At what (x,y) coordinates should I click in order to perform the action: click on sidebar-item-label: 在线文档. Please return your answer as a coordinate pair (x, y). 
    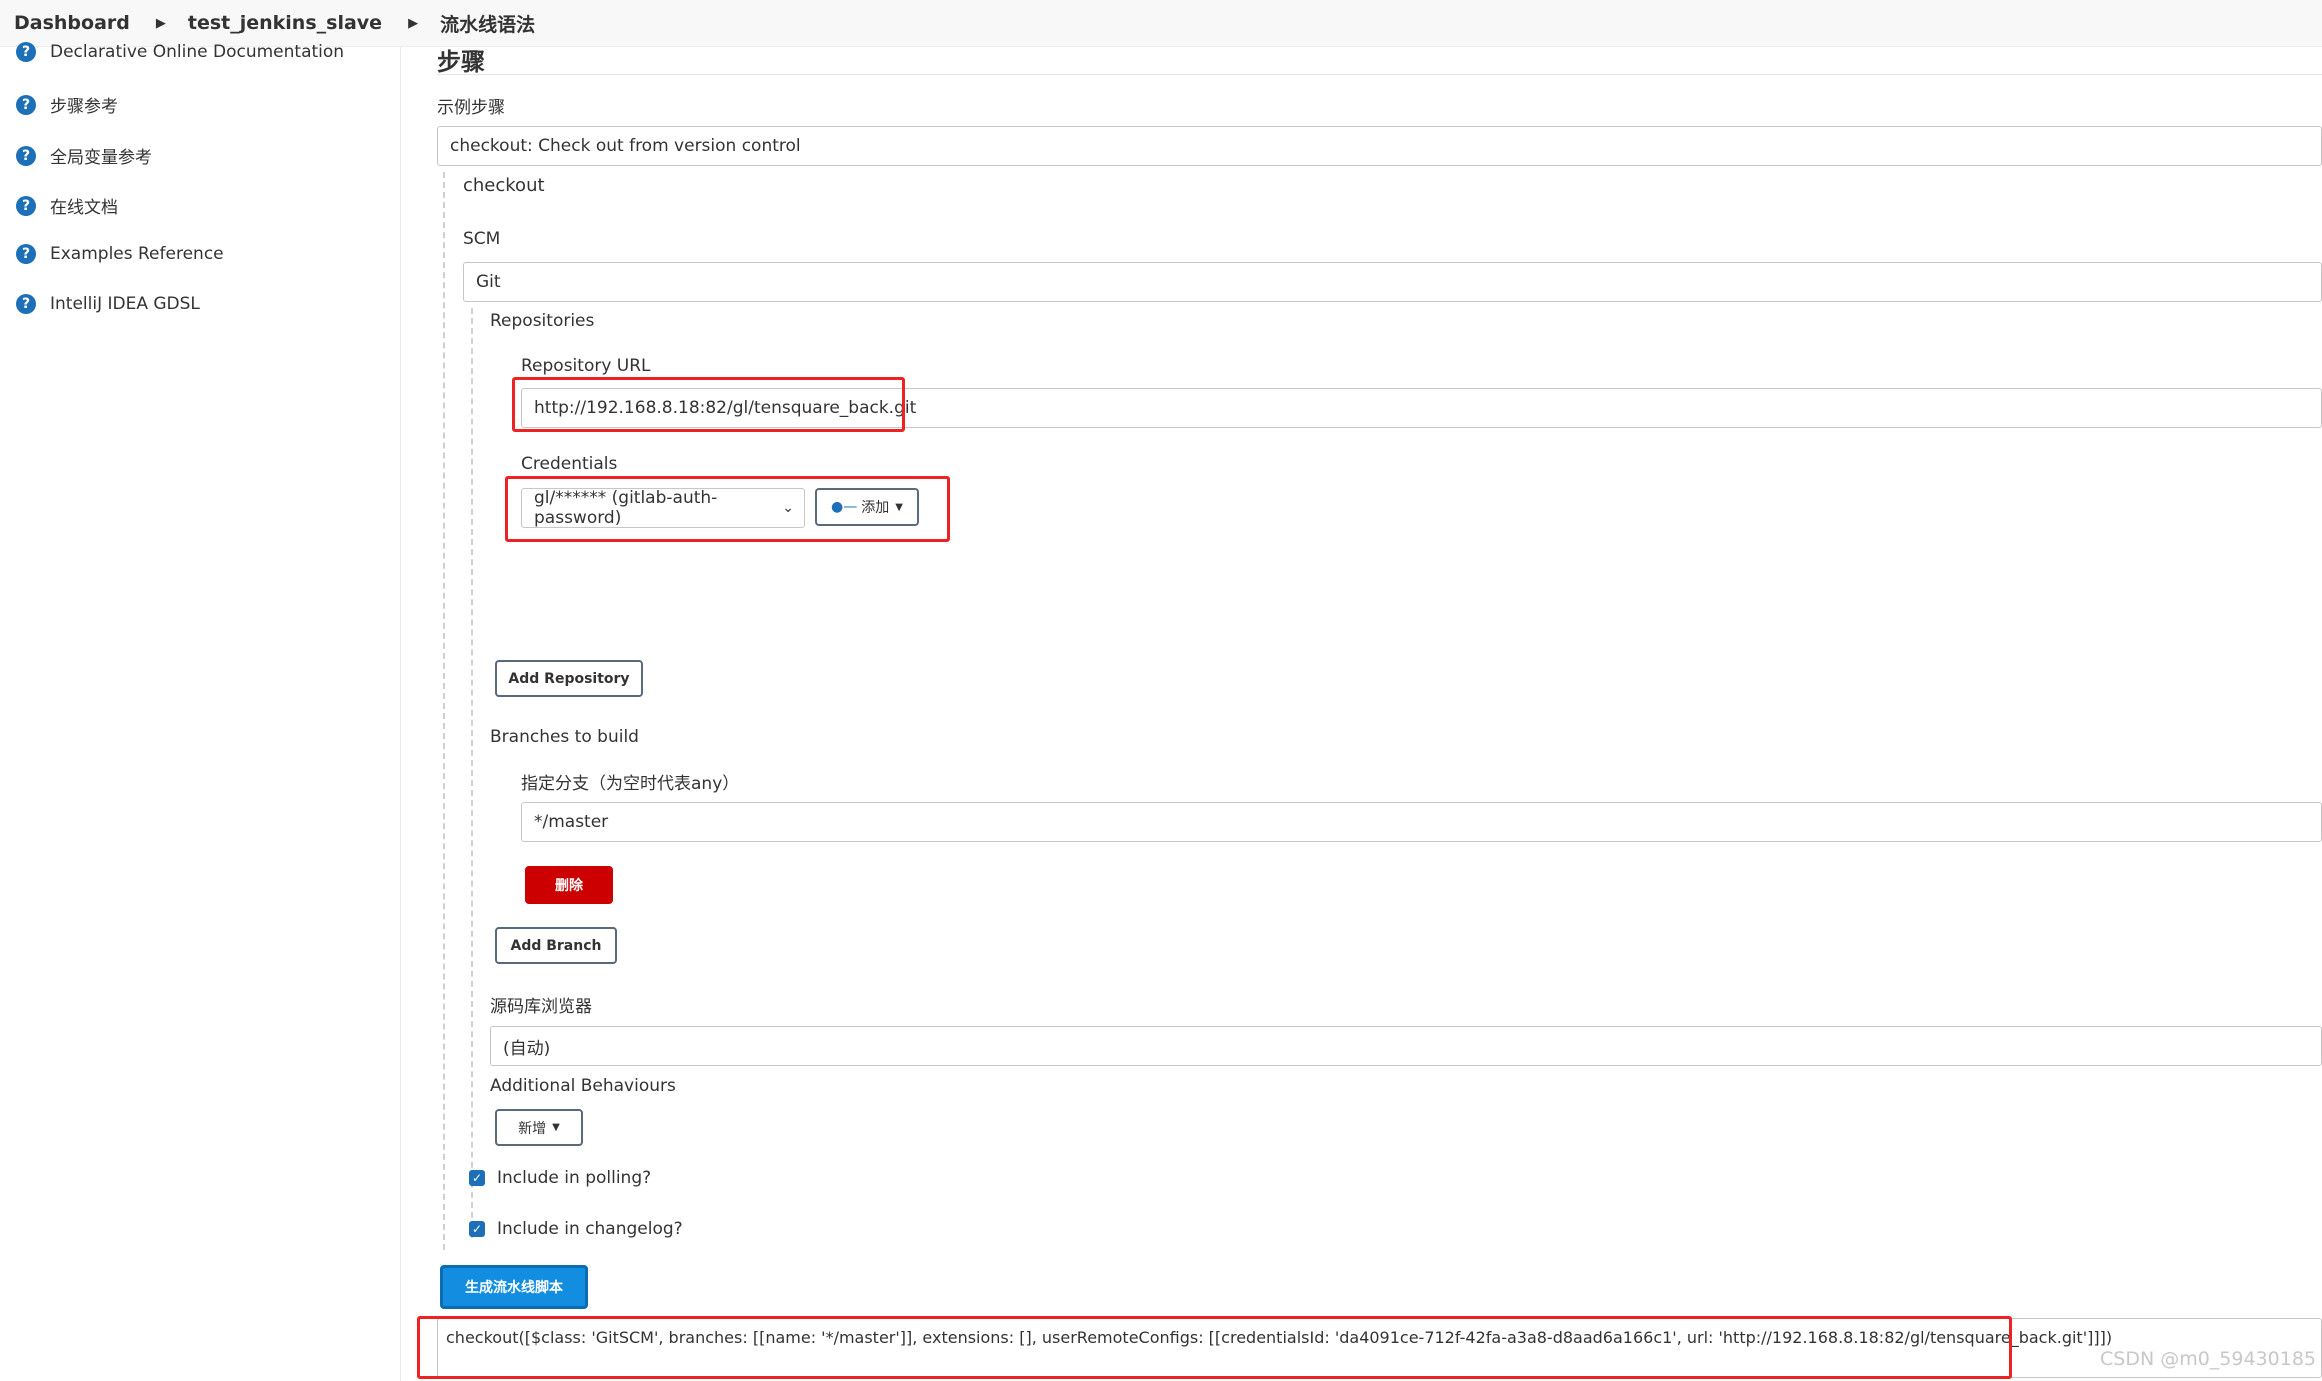
    Looking at the image, I should click on (84, 208).